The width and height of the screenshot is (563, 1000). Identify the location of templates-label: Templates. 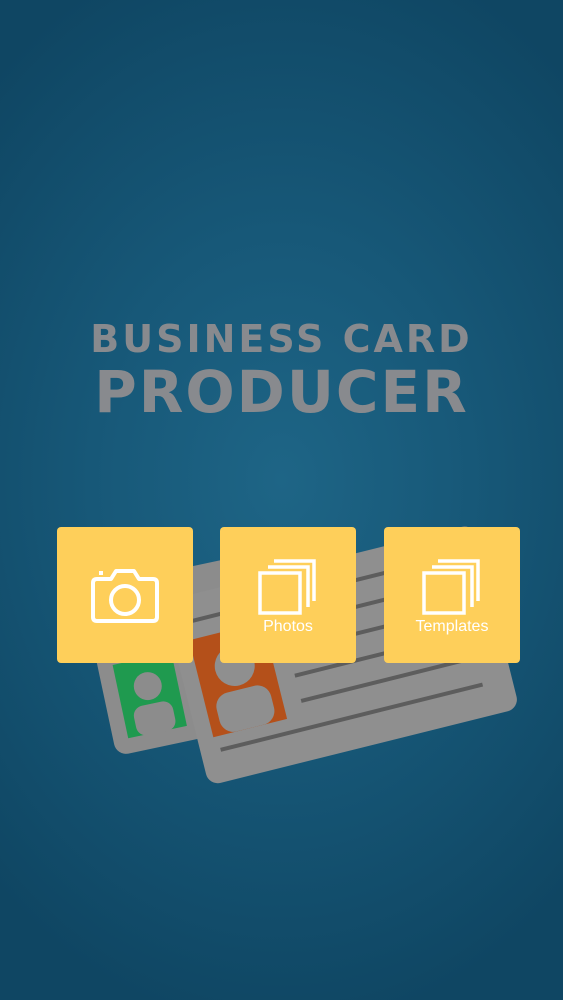
(452, 626).